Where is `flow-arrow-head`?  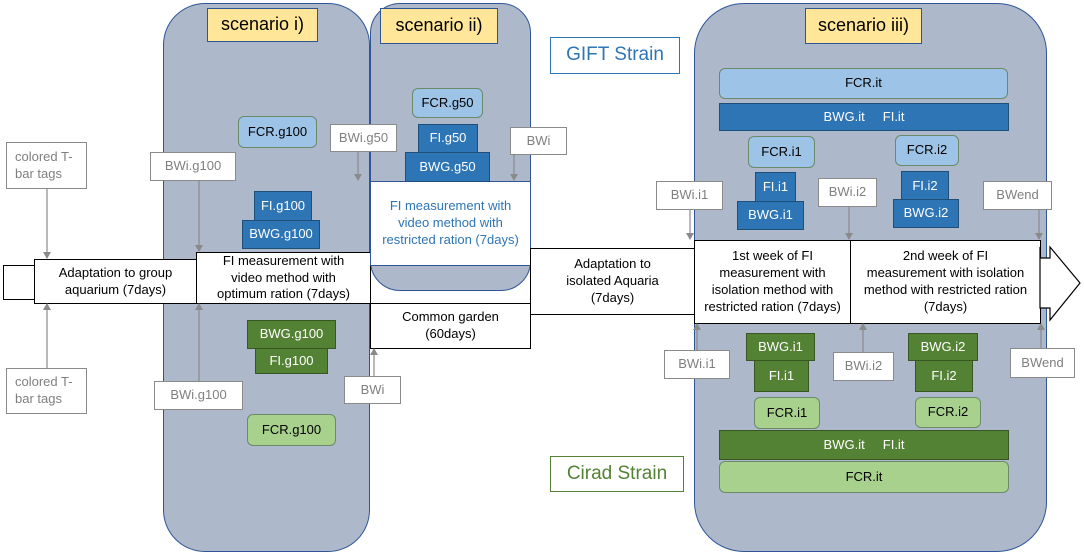 flow-arrow-head is located at coordinates (1060, 283).